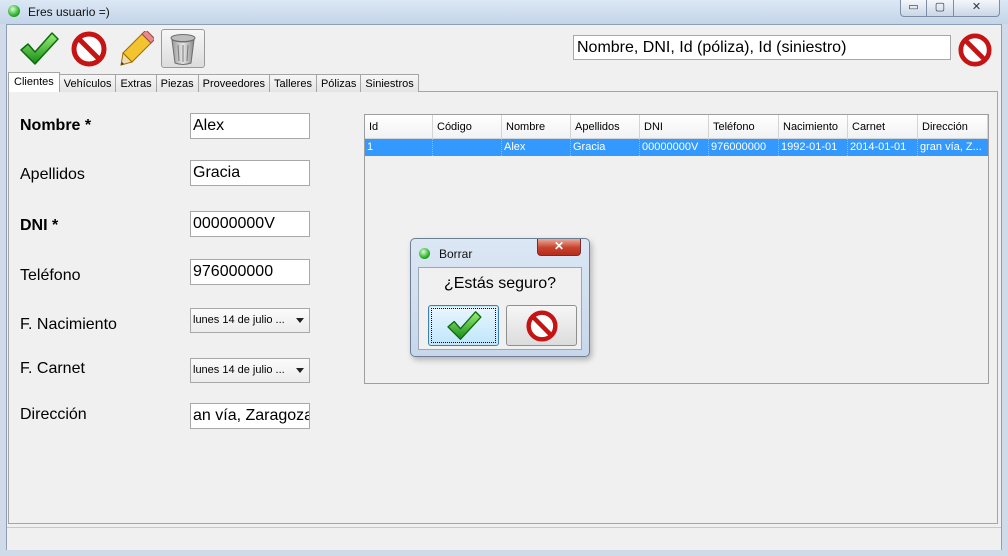  Describe the element at coordinates (744, 127) in the screenshot. I see `column-header-telefono: Teléfono` at that location.